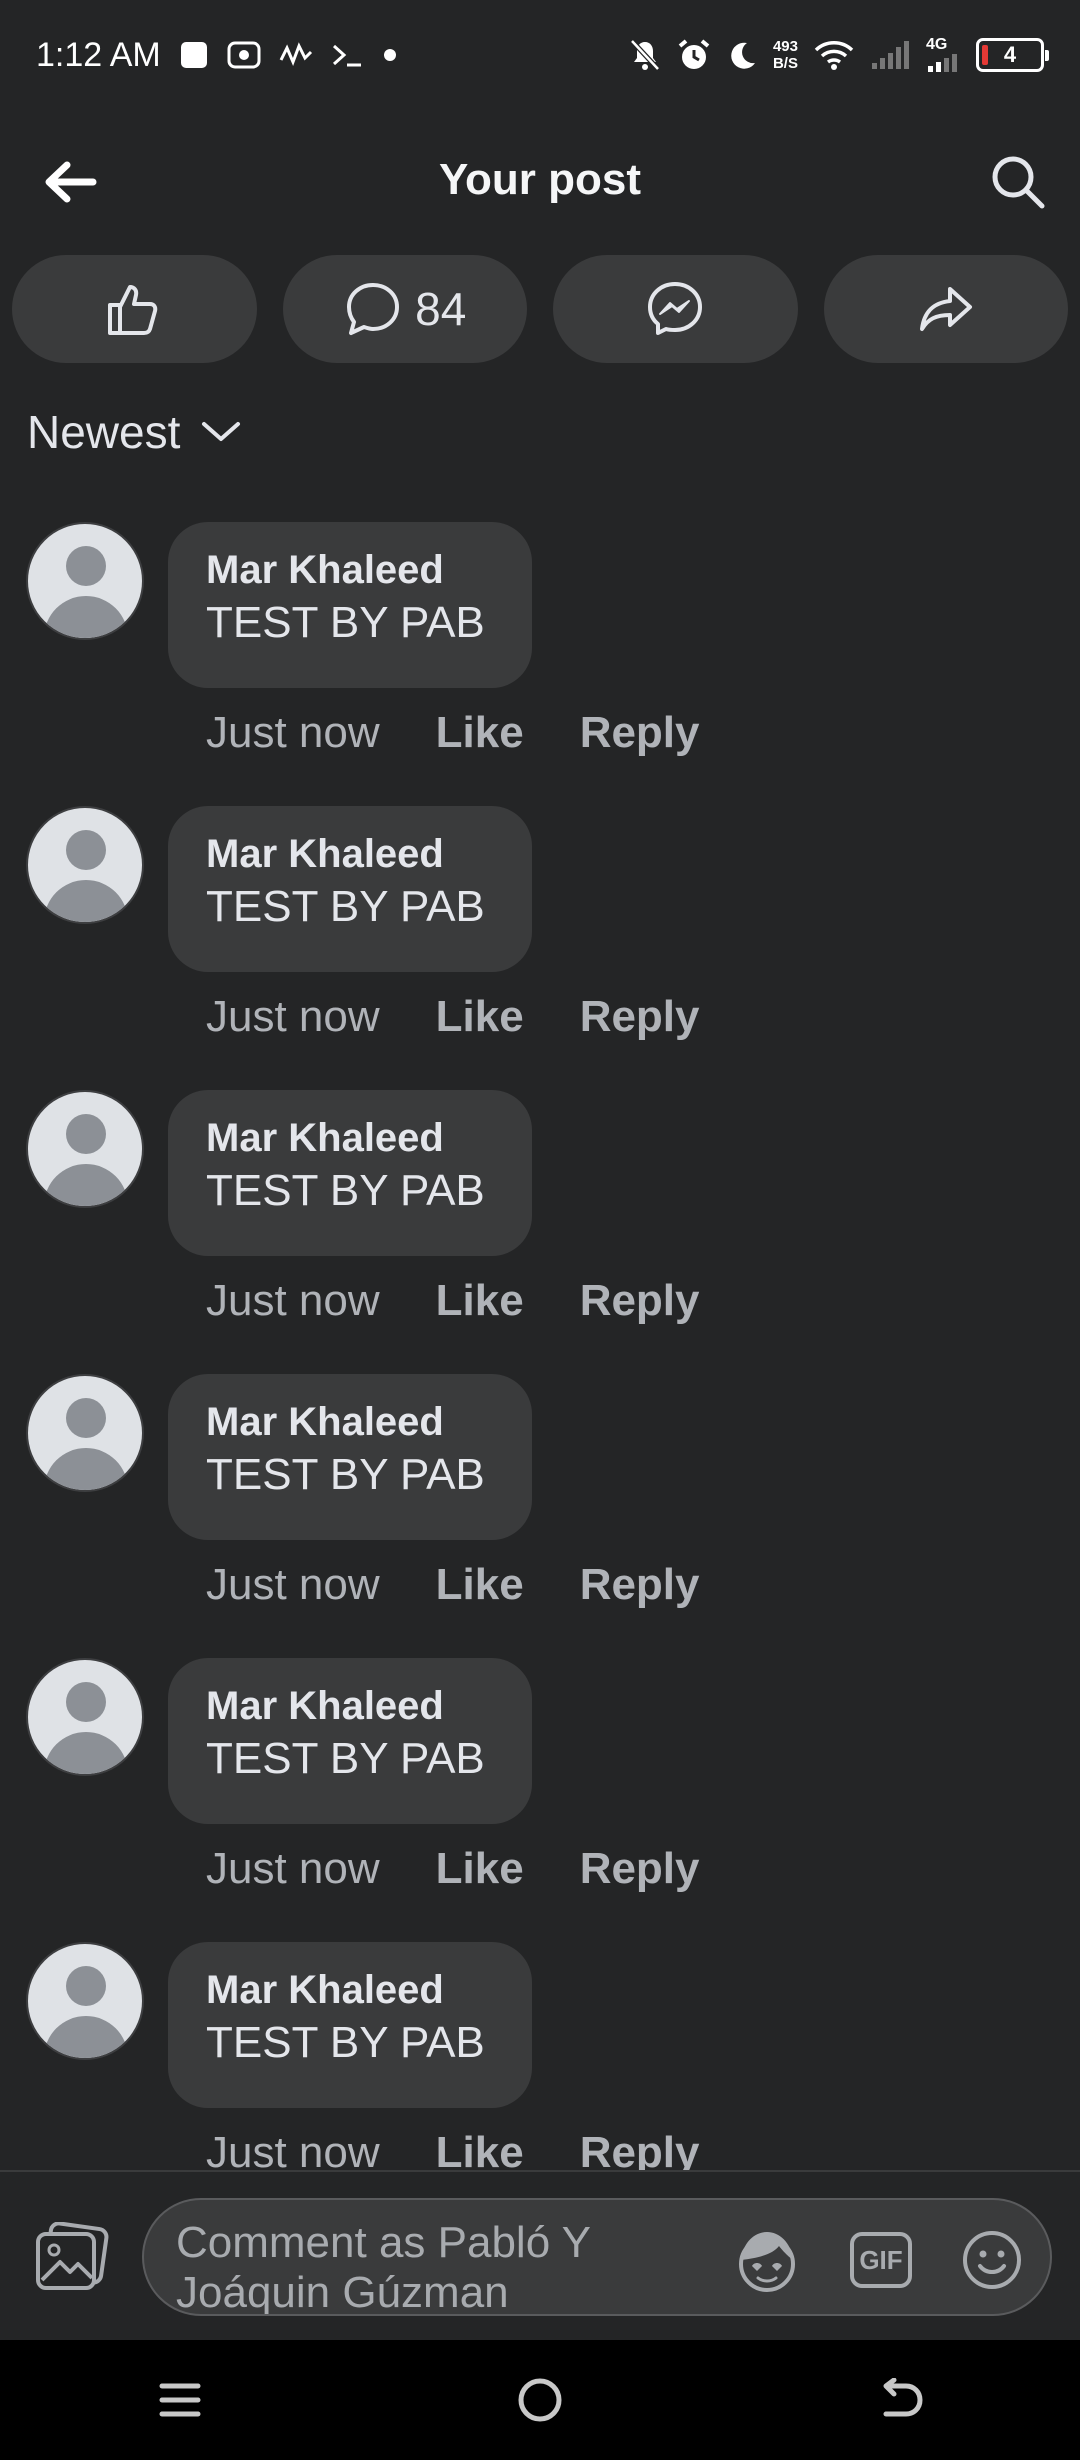 This screenshot has height=2460, width=1080. I want to click on menu-icon, so click(180, 2400).